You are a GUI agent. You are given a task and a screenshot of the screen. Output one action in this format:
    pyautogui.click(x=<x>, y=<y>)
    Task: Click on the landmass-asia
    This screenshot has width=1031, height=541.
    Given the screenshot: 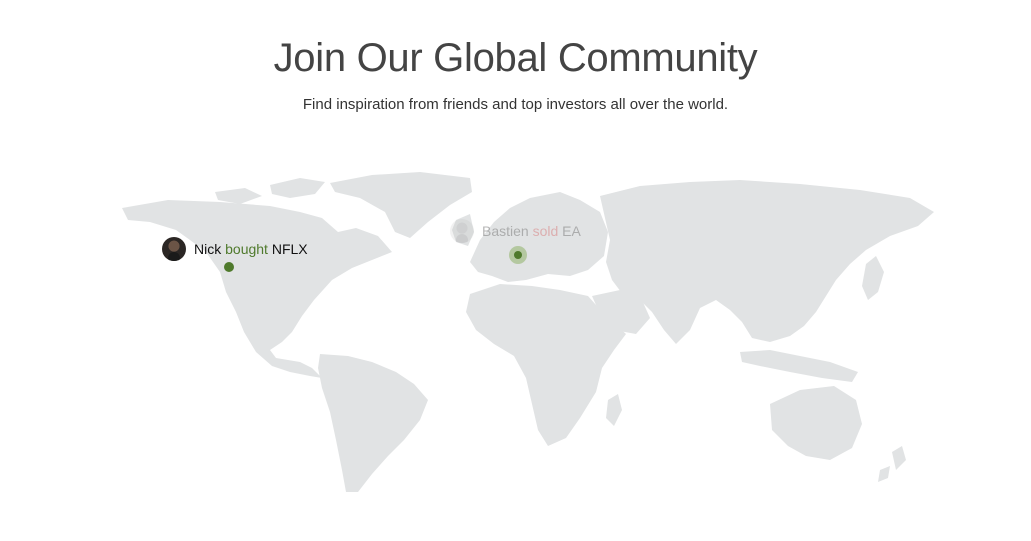 What is the action you would take?
    pyautogui.click(x=767, y=262)
    